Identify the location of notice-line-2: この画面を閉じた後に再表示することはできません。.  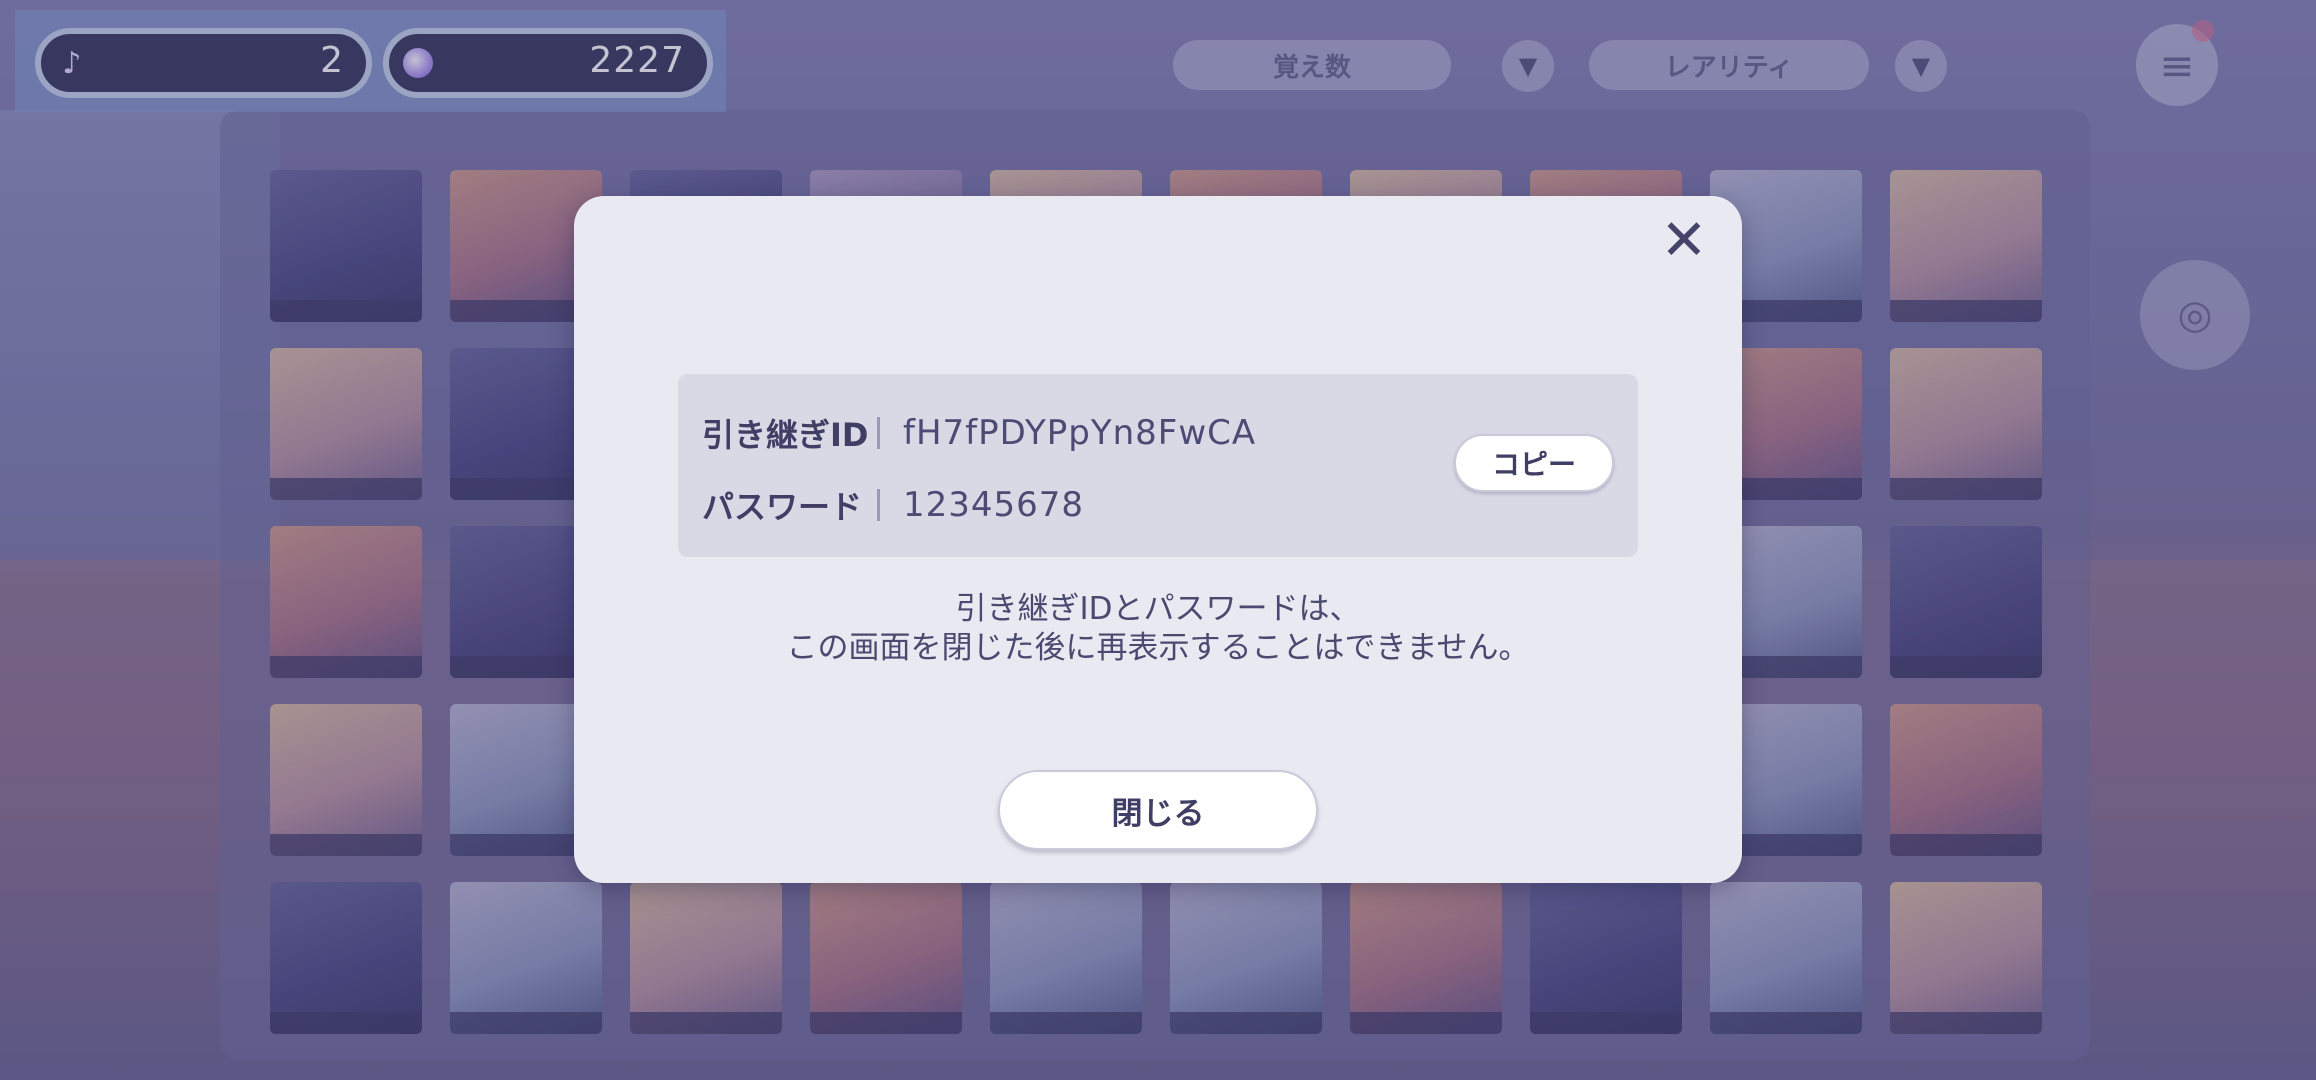
(1158, 648).